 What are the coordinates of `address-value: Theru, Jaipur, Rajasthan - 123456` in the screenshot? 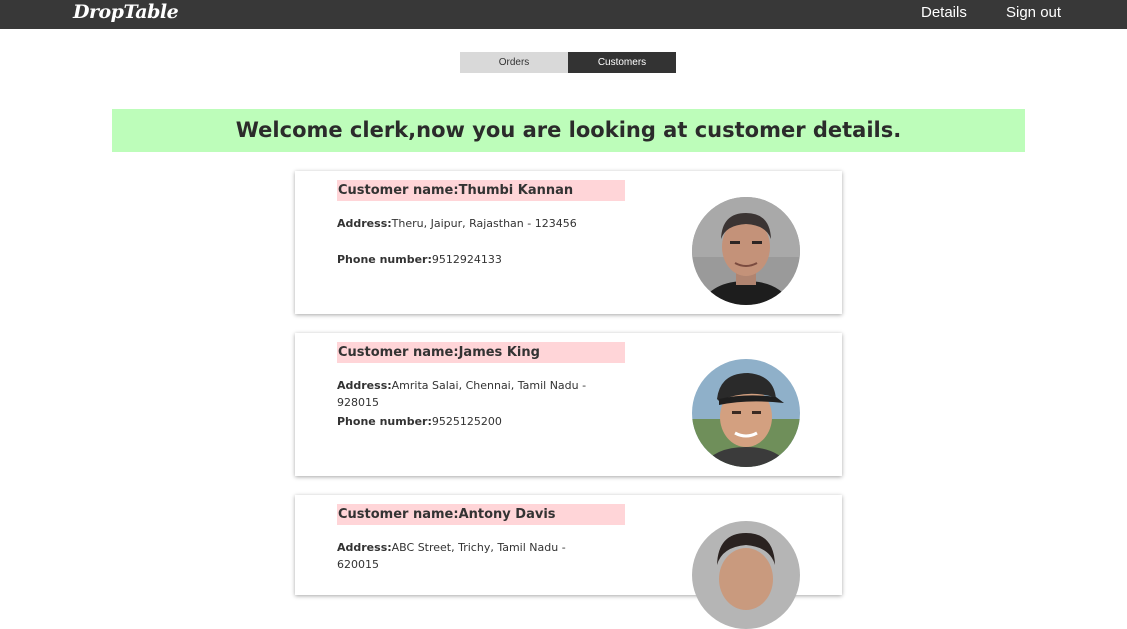 It's located at (484, 223).